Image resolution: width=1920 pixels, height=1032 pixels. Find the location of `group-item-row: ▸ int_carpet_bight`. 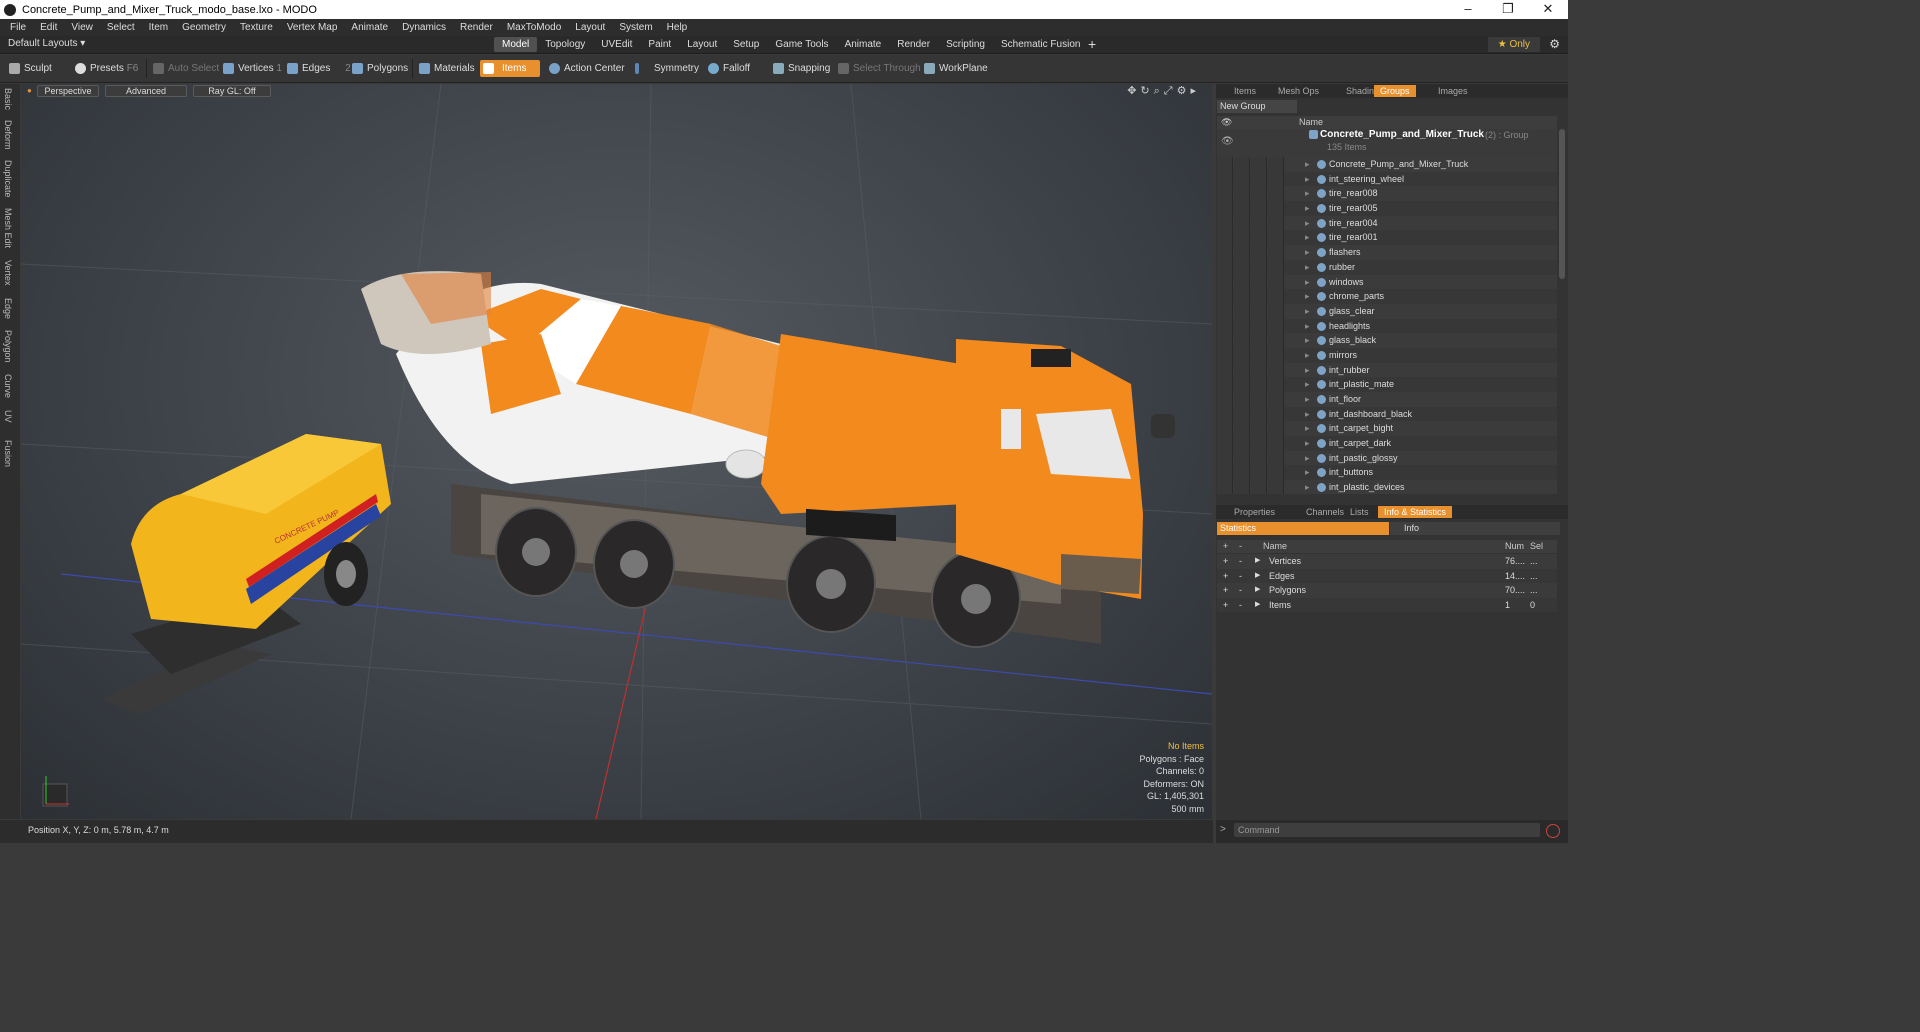

group-item-row: ▸ int_carpet_bight is located at coordinates (1387, 429).